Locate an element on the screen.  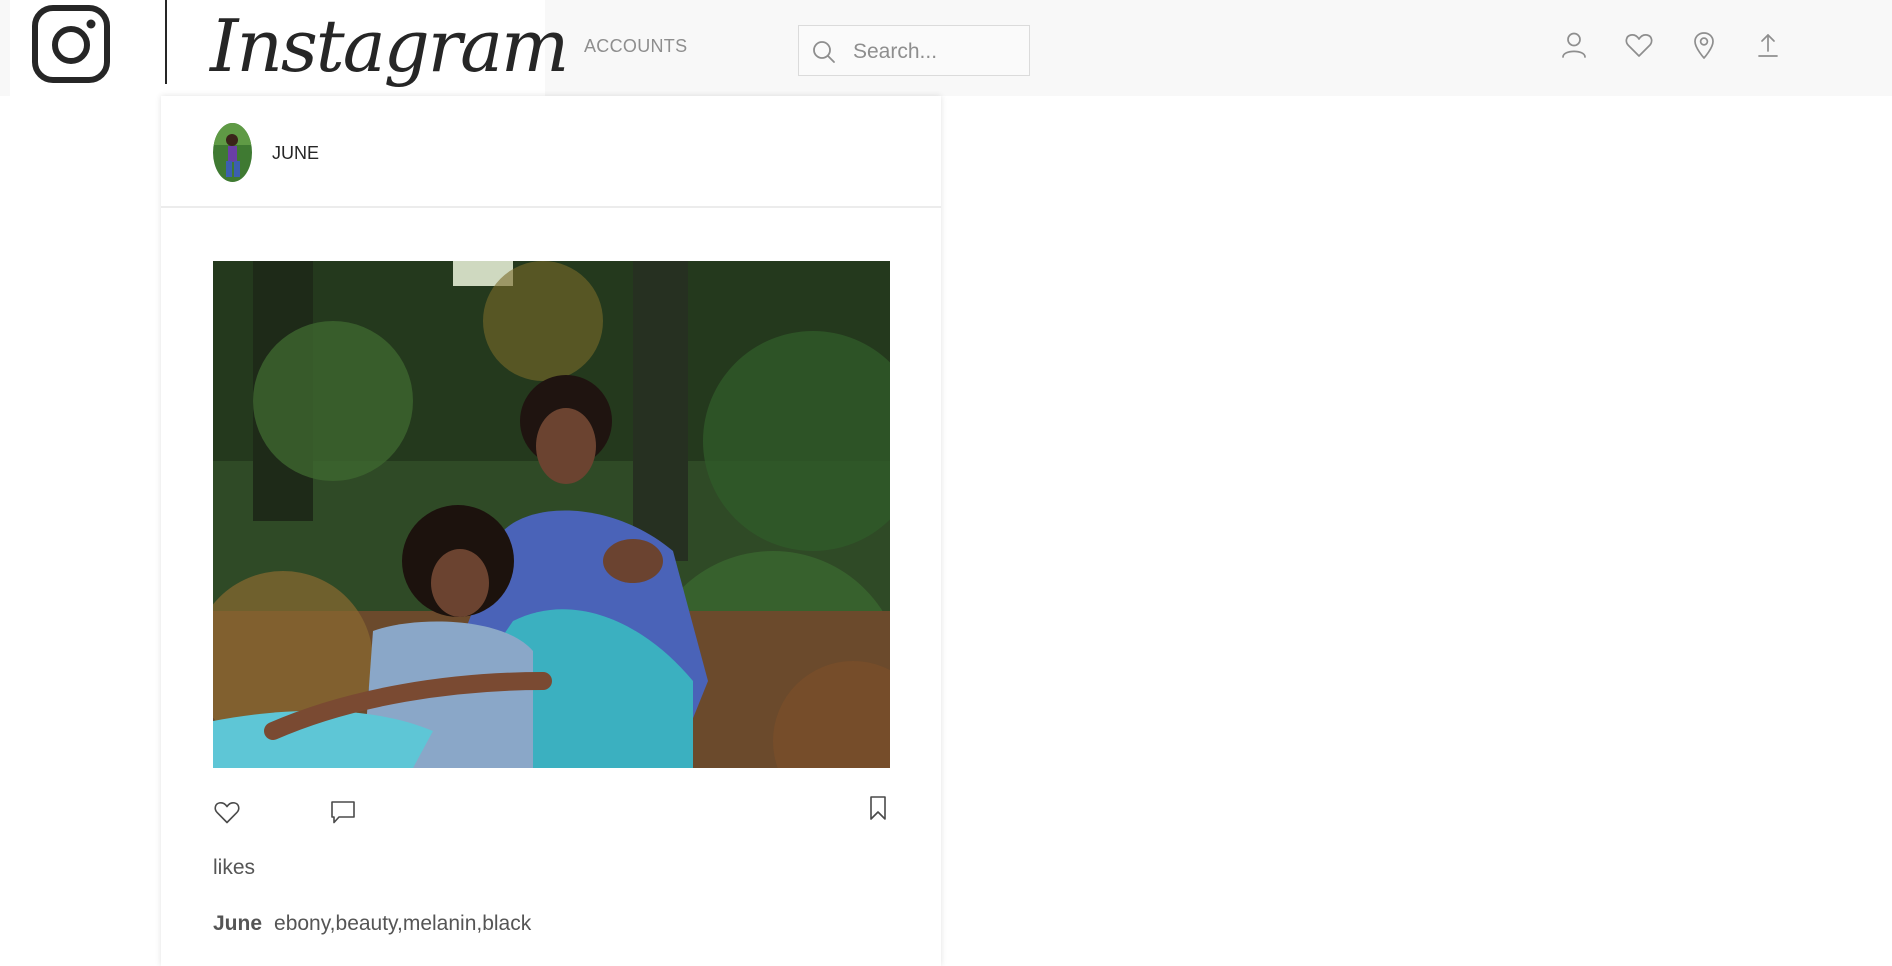
upload-icon is located at coordinates (1768, 45).